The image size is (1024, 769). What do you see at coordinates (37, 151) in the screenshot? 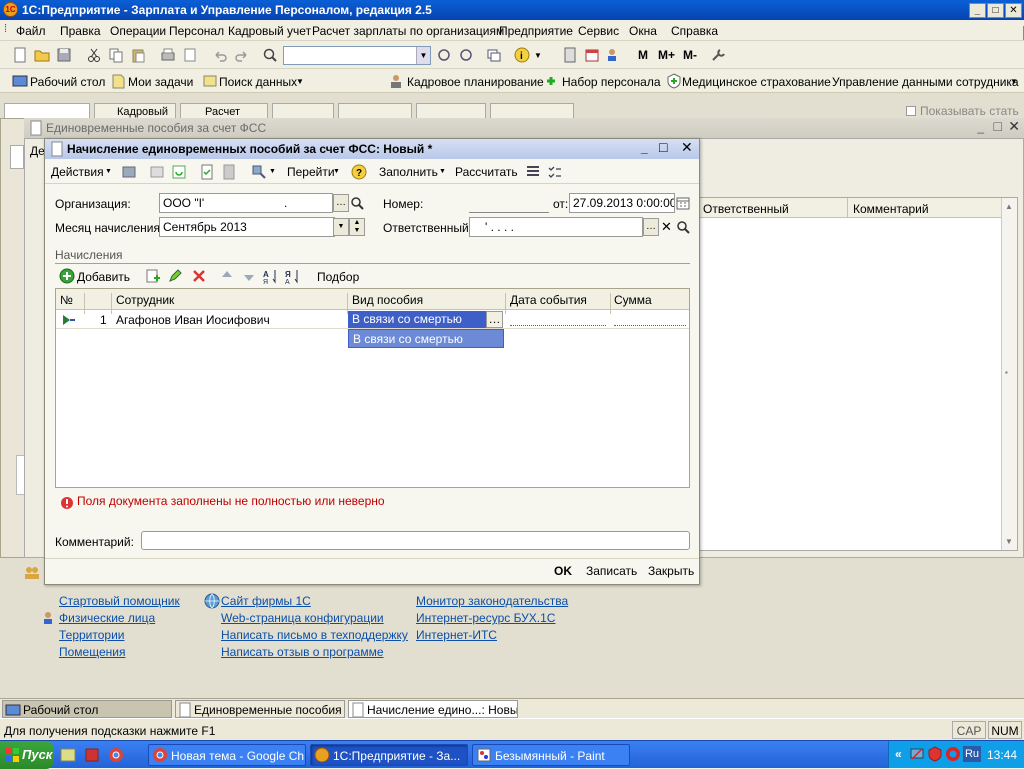
I see `bg-window-tab: Де` at bounding box center [37, 151].